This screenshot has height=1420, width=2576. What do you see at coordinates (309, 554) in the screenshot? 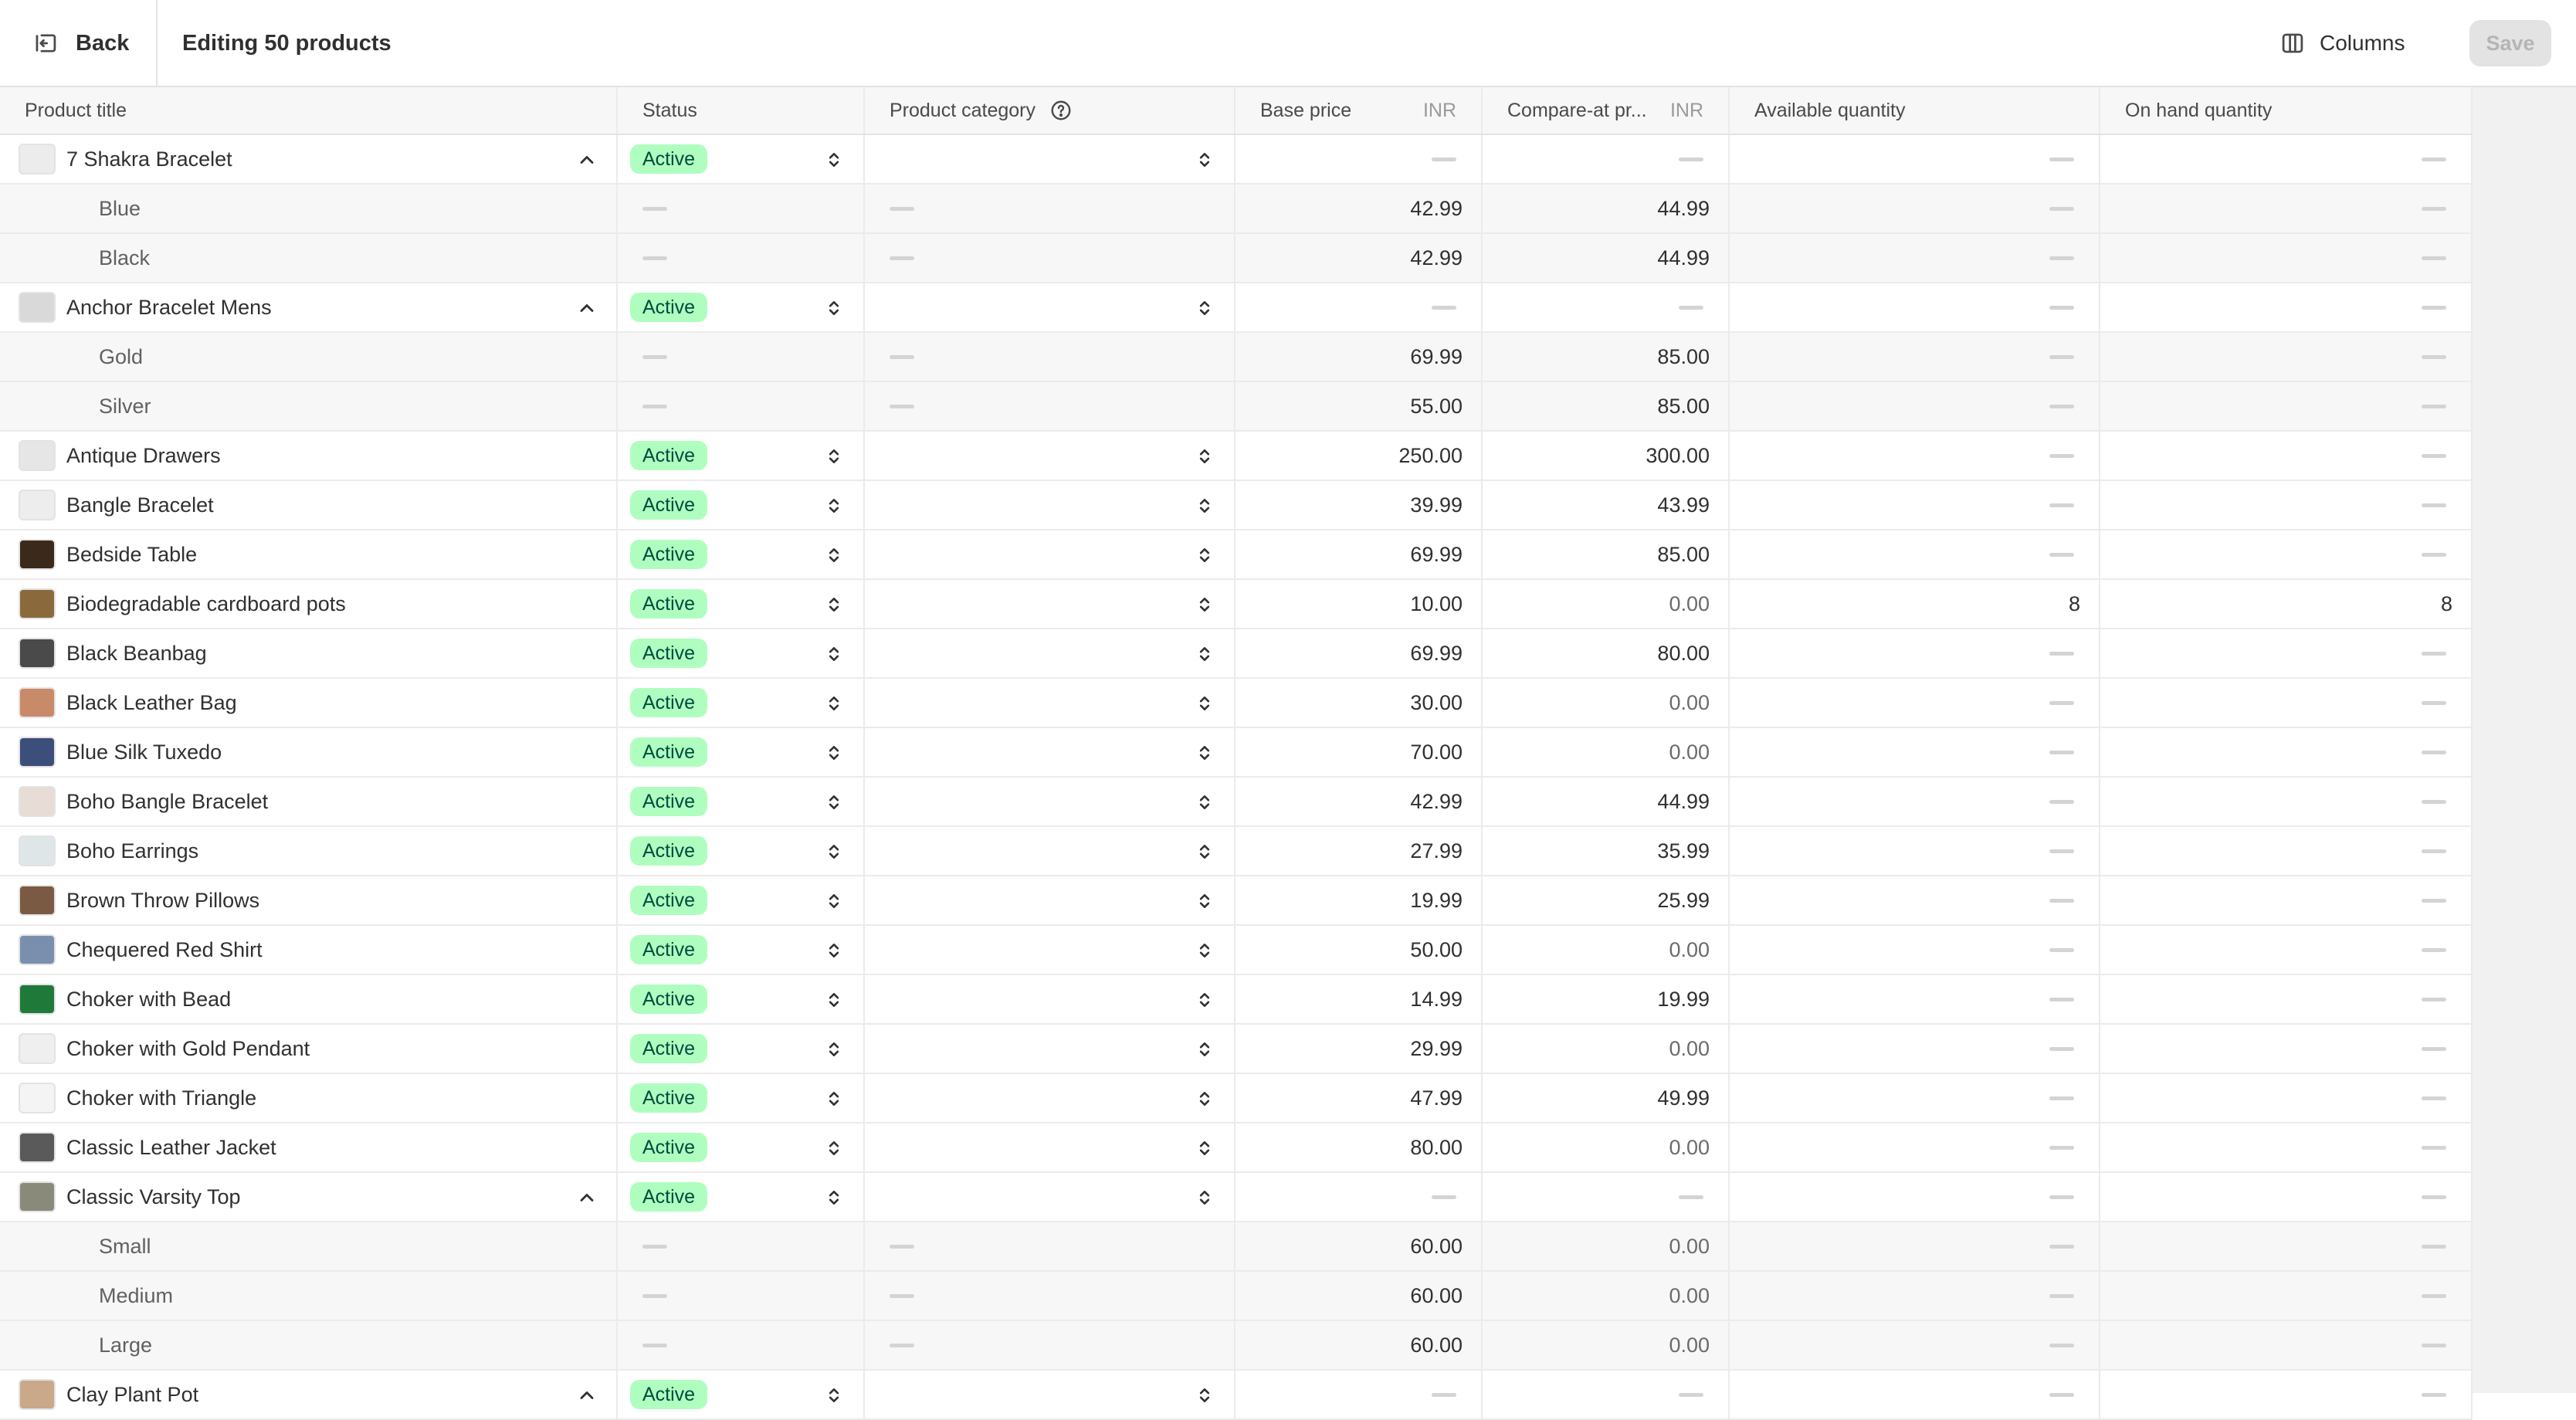
I see `product-title-cell: Bedside Table` at bounding box center [309, 554].